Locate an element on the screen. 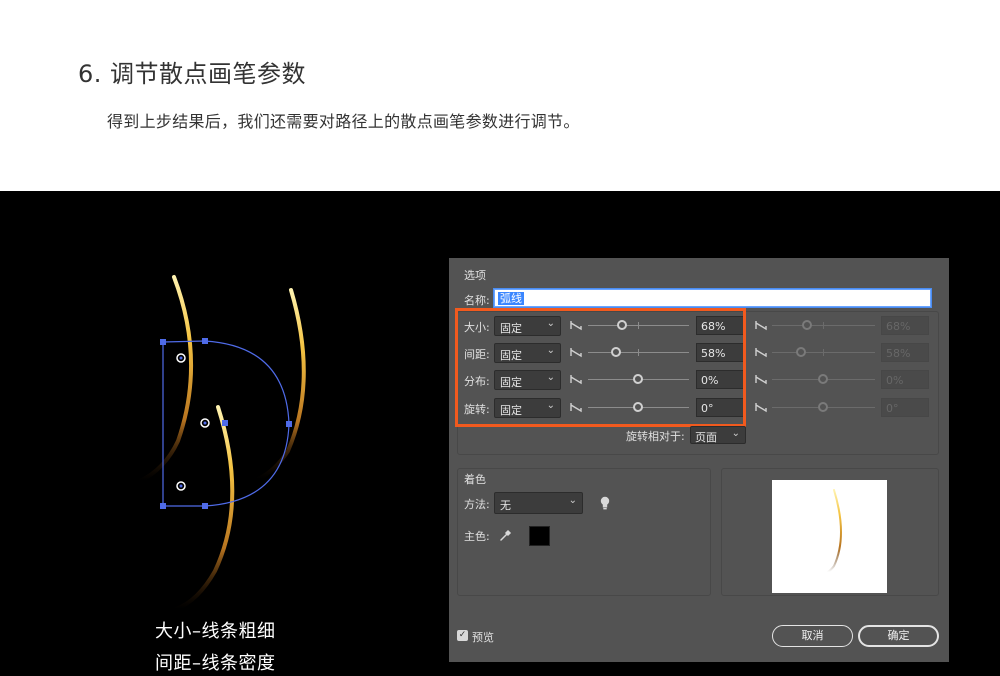  section-coloring-label: 着色 is located at coordinates (475, 479).